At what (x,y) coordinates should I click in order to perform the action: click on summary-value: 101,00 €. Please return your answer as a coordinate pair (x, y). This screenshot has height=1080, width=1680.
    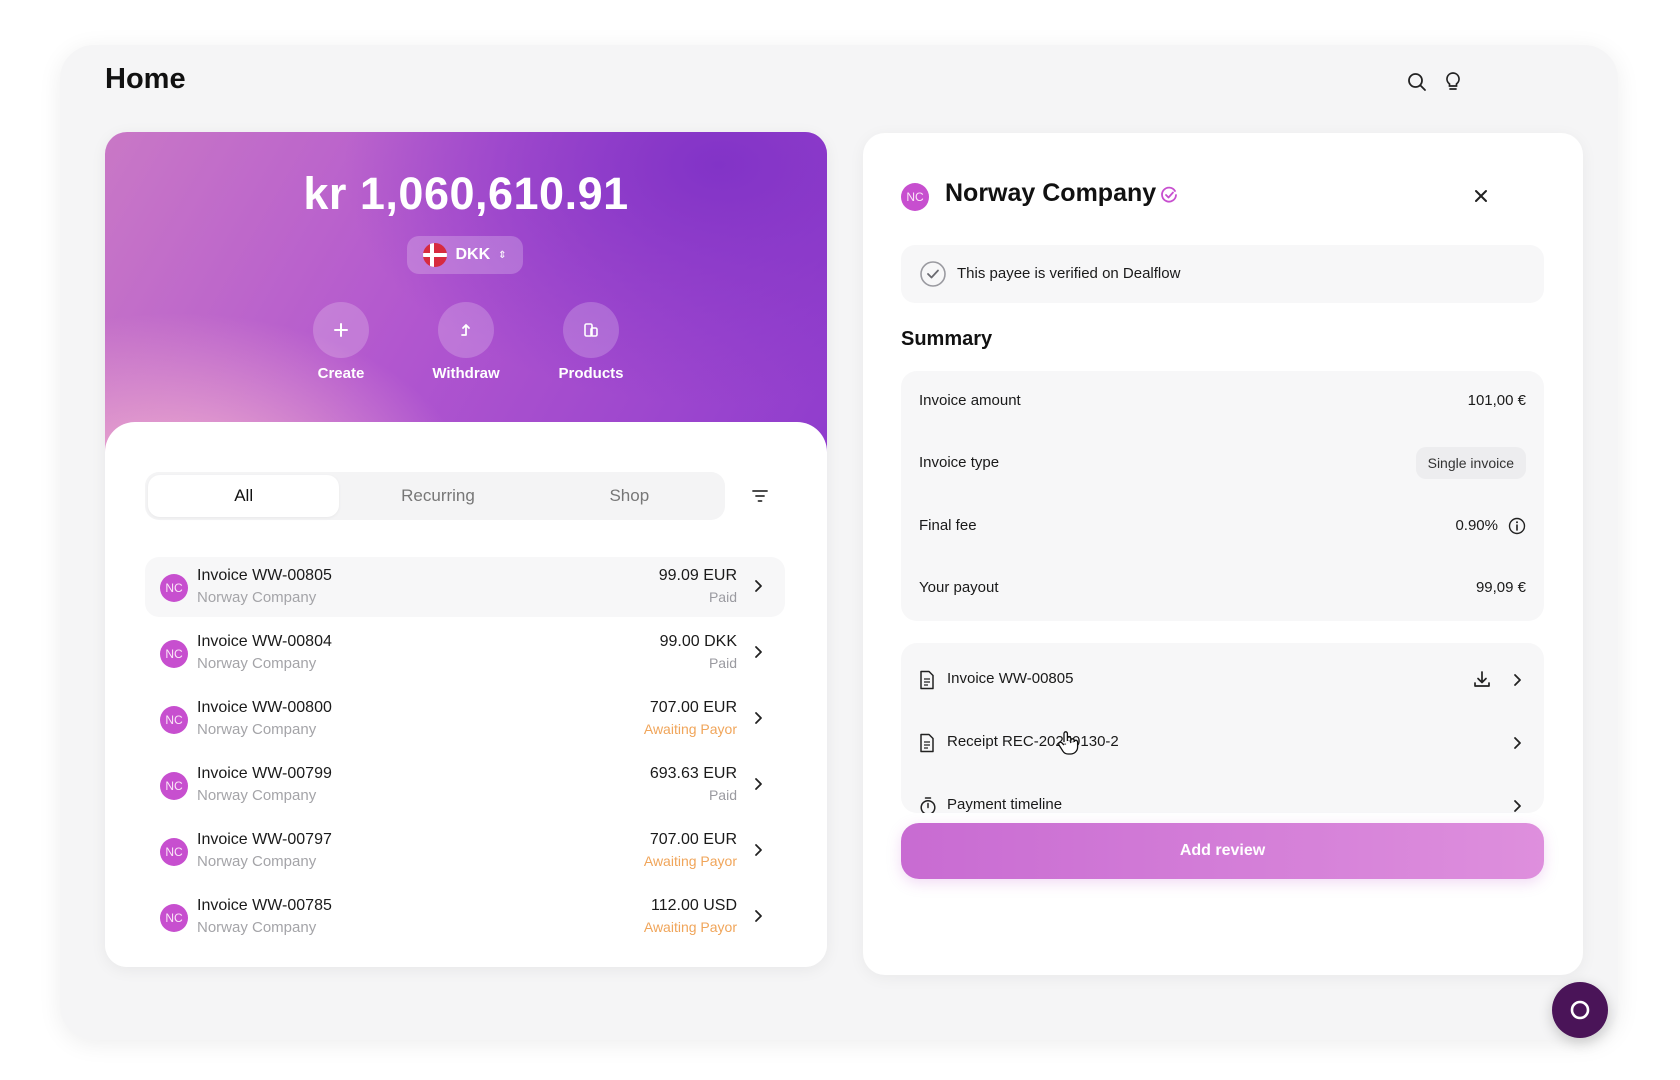
    Looking at the image, I should click on (1496, 400).